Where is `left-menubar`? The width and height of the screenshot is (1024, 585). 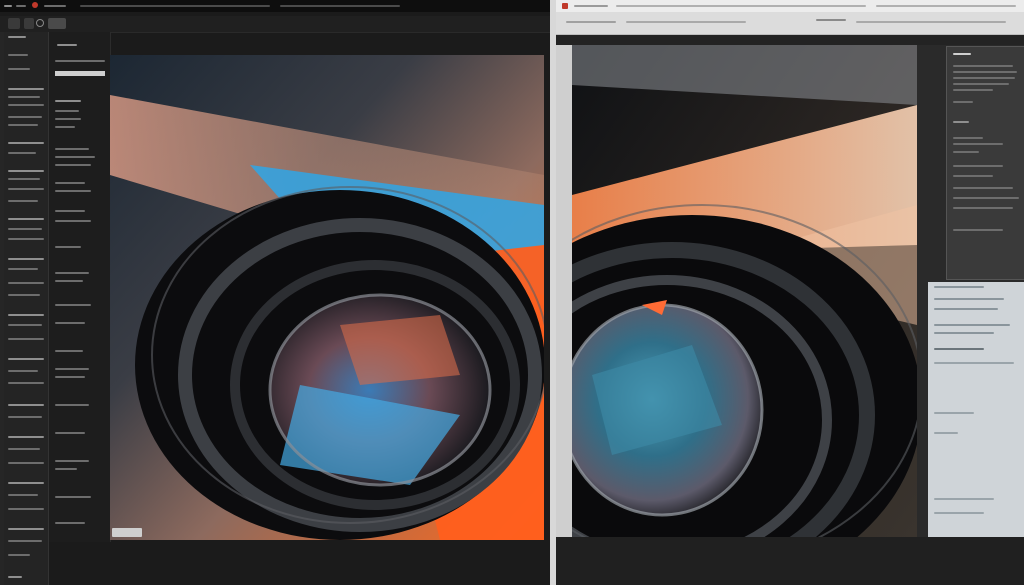 left-menubar is located at coordinates (275, 6).